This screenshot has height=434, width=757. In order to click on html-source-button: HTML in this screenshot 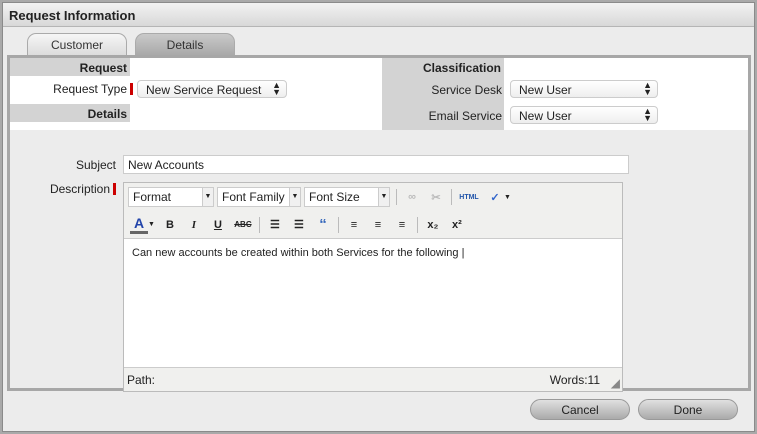, I will do `click(469, 197)`.